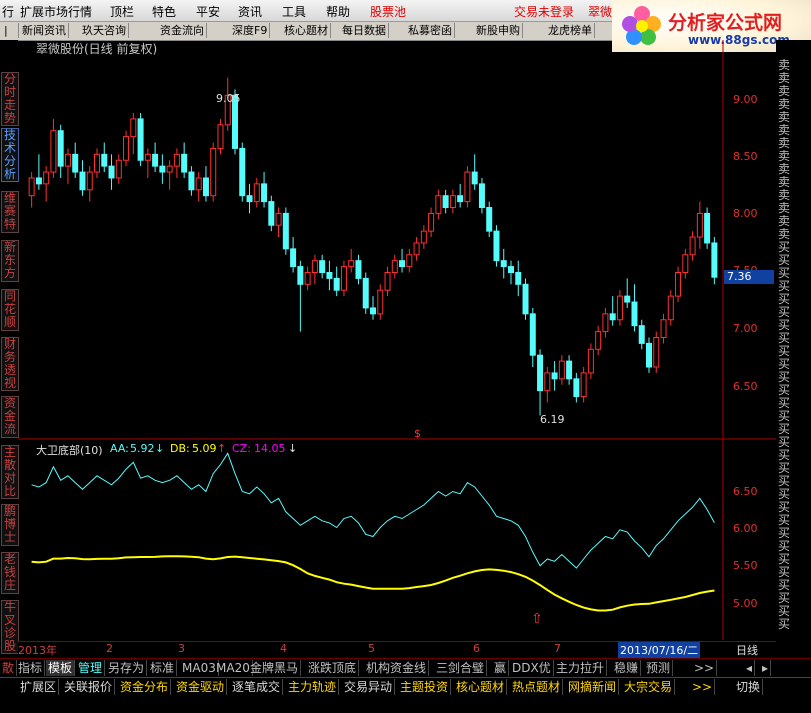 Image resolution: width=811 pixels, height=713 pixels. Describe the element at coordinates (127, 668) in the screenshot. I see `tab-save-as: 另存为` at that location.